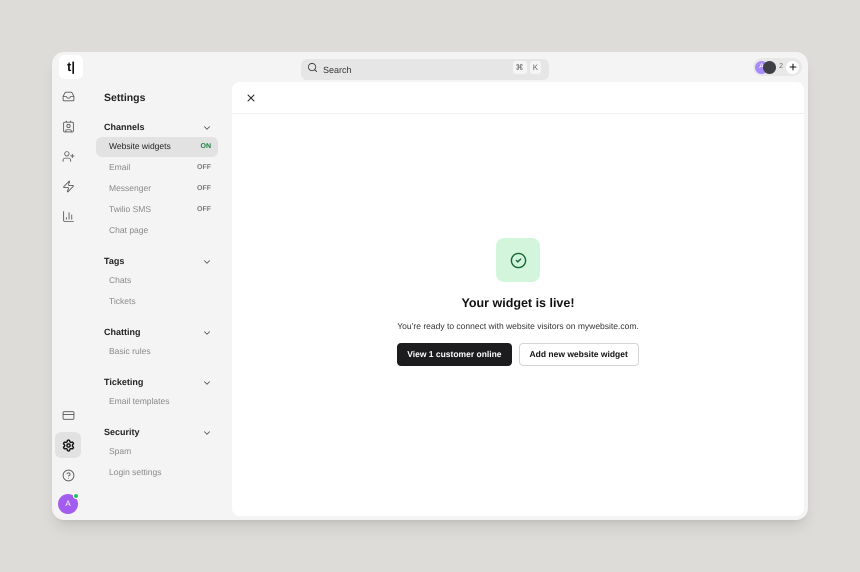 Image resolution: width=860 pixels, height=572 pixels. I want to click on bar-chart-icon, so click(68, 216).